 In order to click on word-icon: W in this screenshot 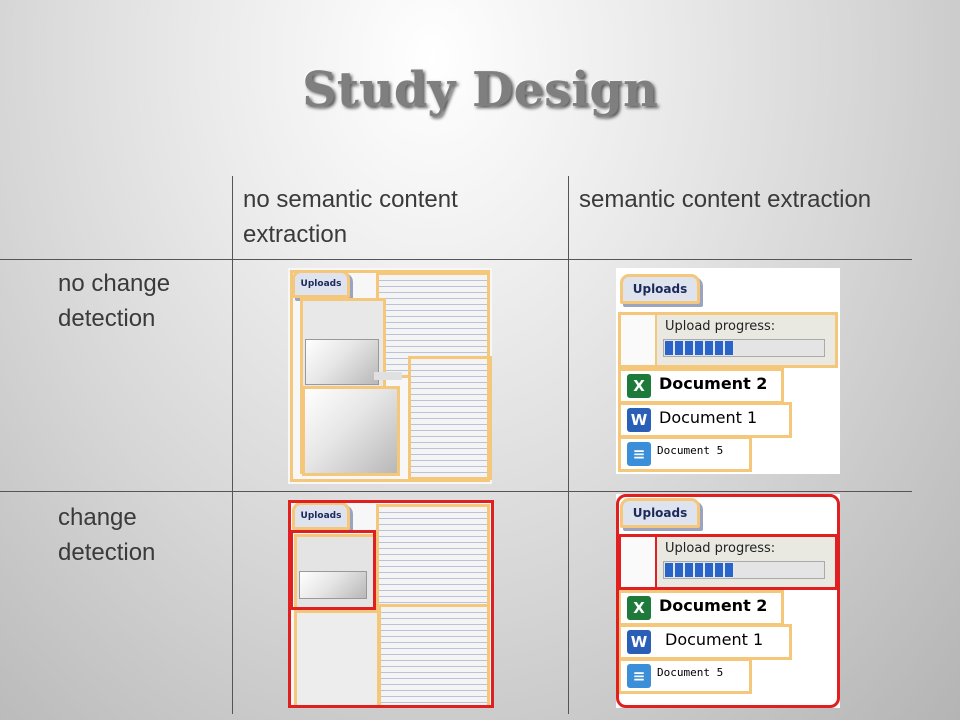, I will do `click(639, 420)`.